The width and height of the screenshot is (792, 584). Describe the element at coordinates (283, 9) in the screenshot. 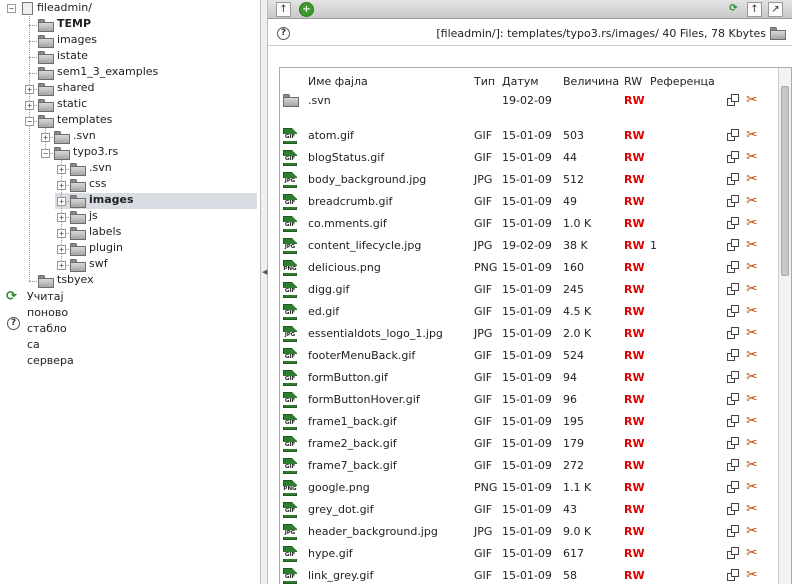

I see `upload-icon: ↑` at that location.